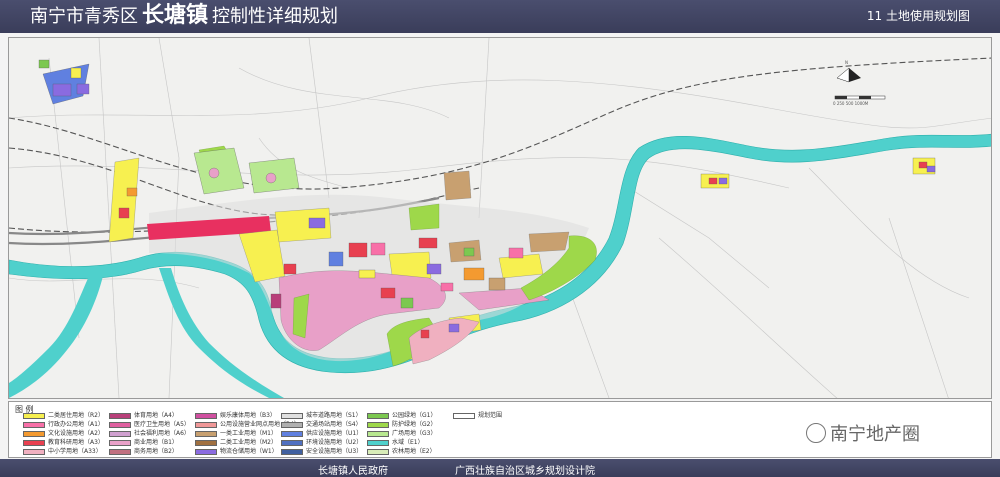 The height and width of the screenshot is (477, 1000). I want to click on header-bar: 南宁市青秀区 长塘镇 控制性详细规划 11 土地使用规划图, so click(500, 16).